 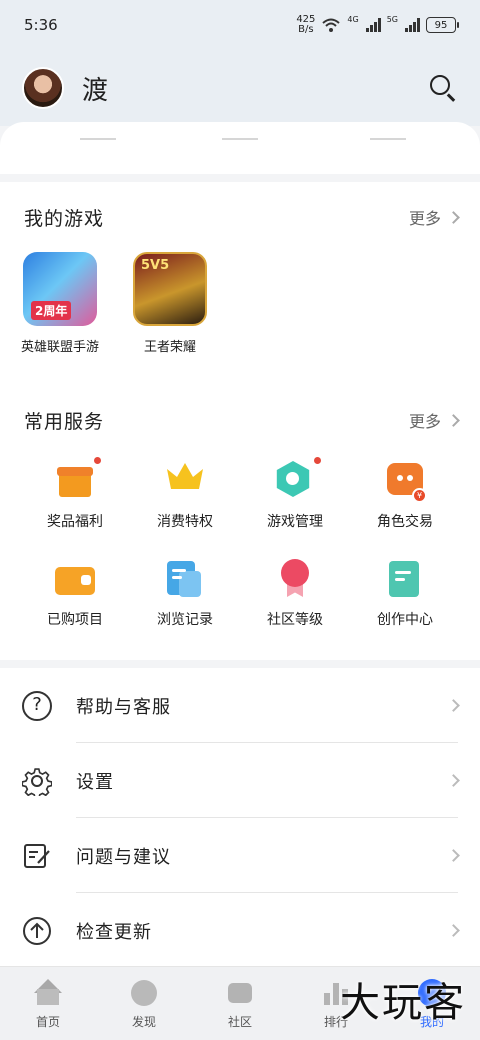 What do you see at coordinates (78, 479) in the screenshot?
I see `gift-icon` at bounding box center [78, 479].